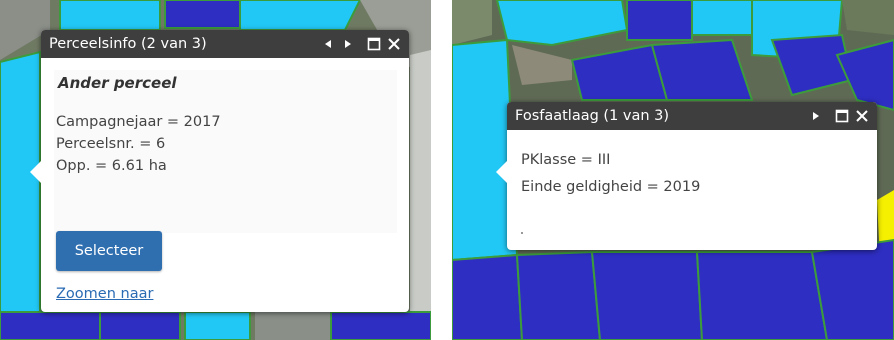 Image resolution: width=894 pixels, height=340 pixels. What do you see at coordinates (328, 44) in the screenshot?
I see `previous-icon` at bounding box center [328, 44].